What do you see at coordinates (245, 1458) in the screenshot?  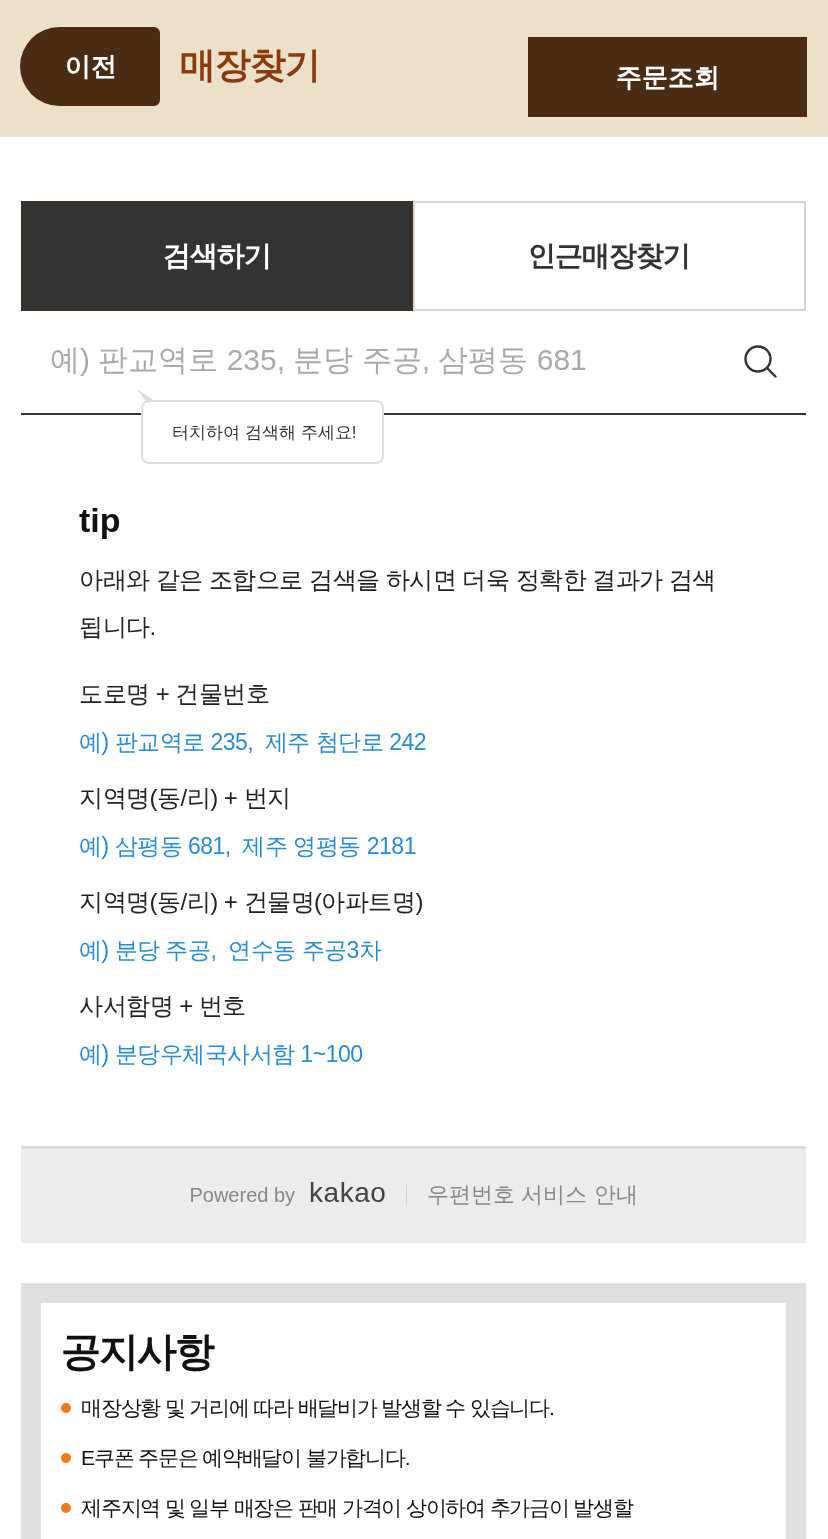 I see `notice-text: E쿠폰 주문은 예약배달이 불가합니다.` at bounding box center [245, 1458].